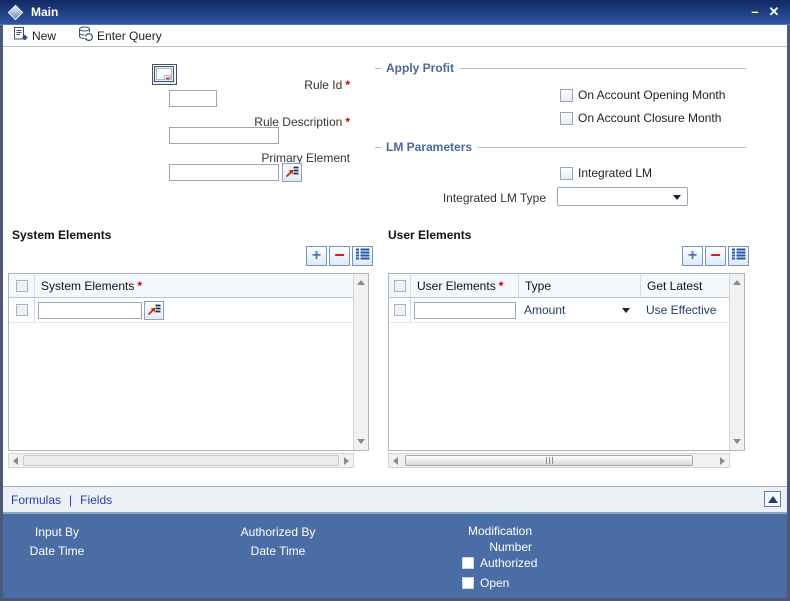 The height and width of the screenshot is (601, 790). I want to click on system-elements-header-row: System Elements *, so click(188, 286).